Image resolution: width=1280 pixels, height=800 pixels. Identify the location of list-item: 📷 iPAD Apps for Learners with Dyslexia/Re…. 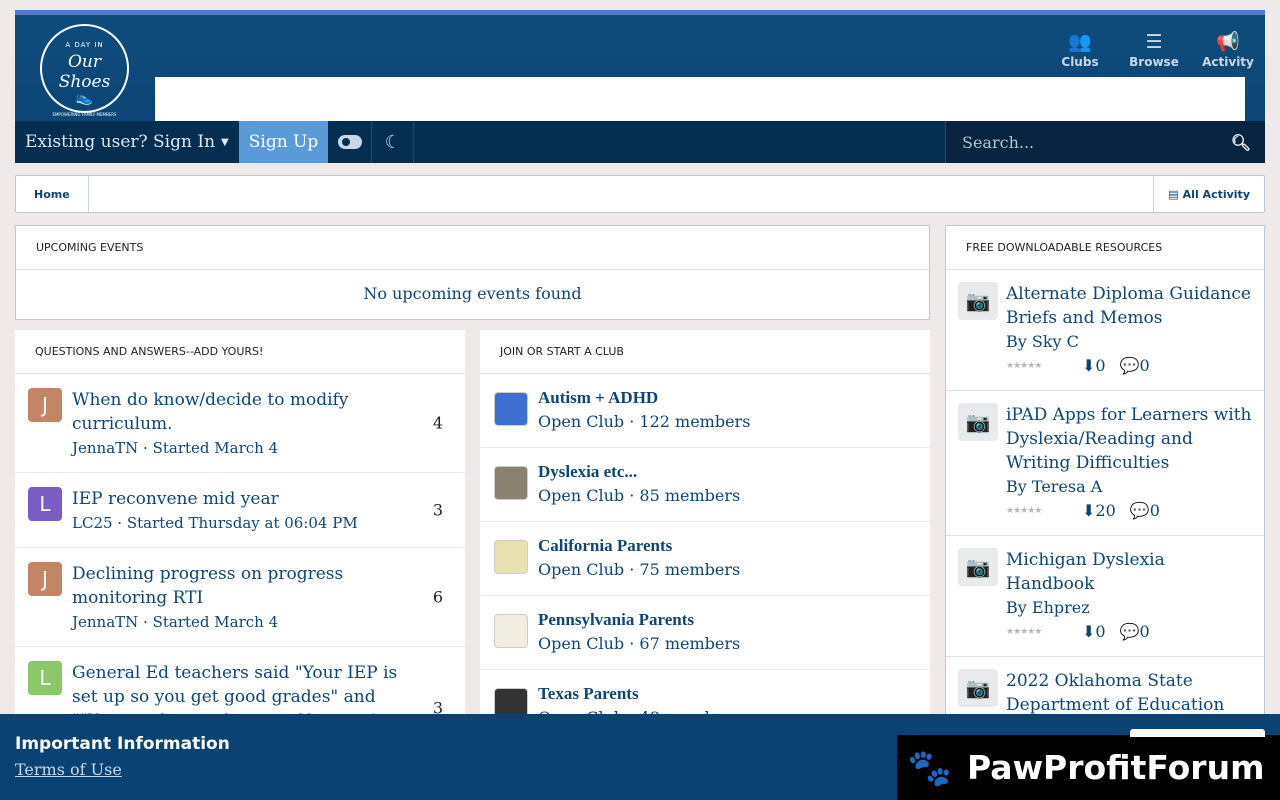
(1105, 463).